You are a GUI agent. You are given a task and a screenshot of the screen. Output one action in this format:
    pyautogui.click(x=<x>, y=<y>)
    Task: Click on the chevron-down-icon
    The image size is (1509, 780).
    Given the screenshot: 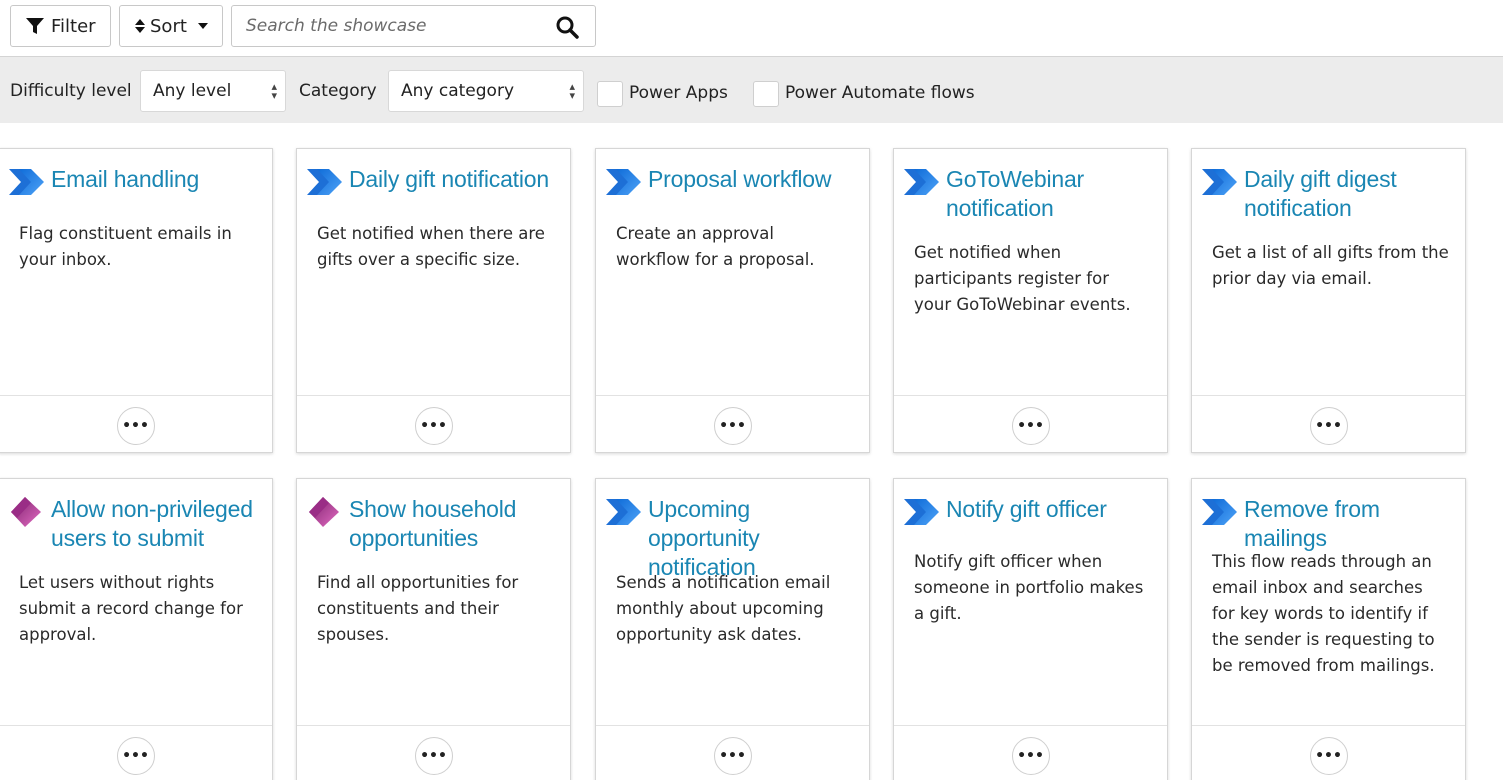 What is the action you would take?
    pyautogui.click(x=202, y=26)
    